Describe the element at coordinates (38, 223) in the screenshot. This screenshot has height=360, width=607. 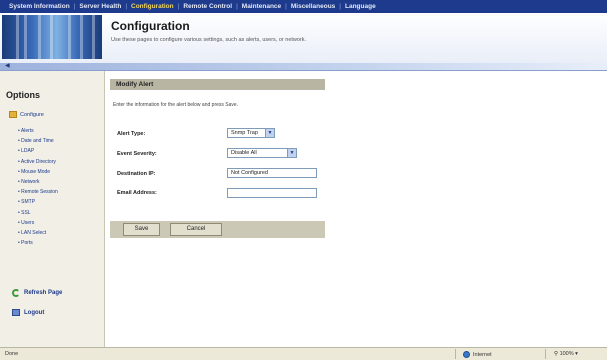
I see `sidebar-item-users: • Users` at that location.